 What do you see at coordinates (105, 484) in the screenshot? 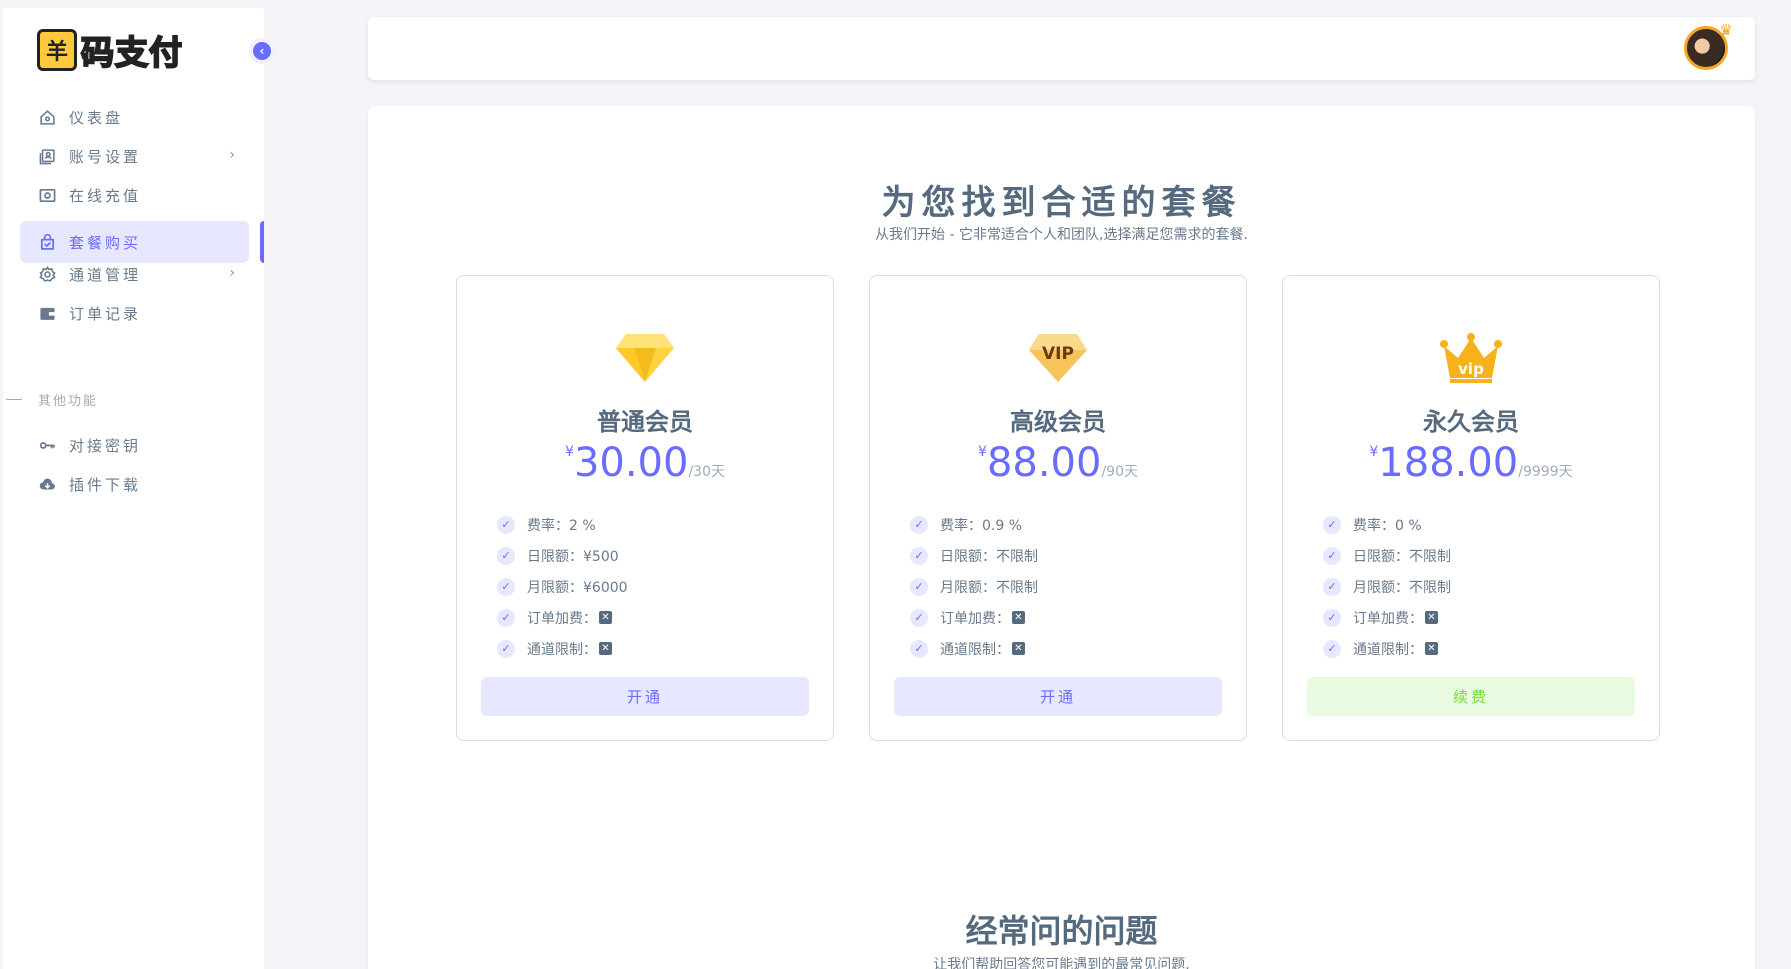
I see `sidebar-item-label: 插件下载` at bounding box center [105, 484].